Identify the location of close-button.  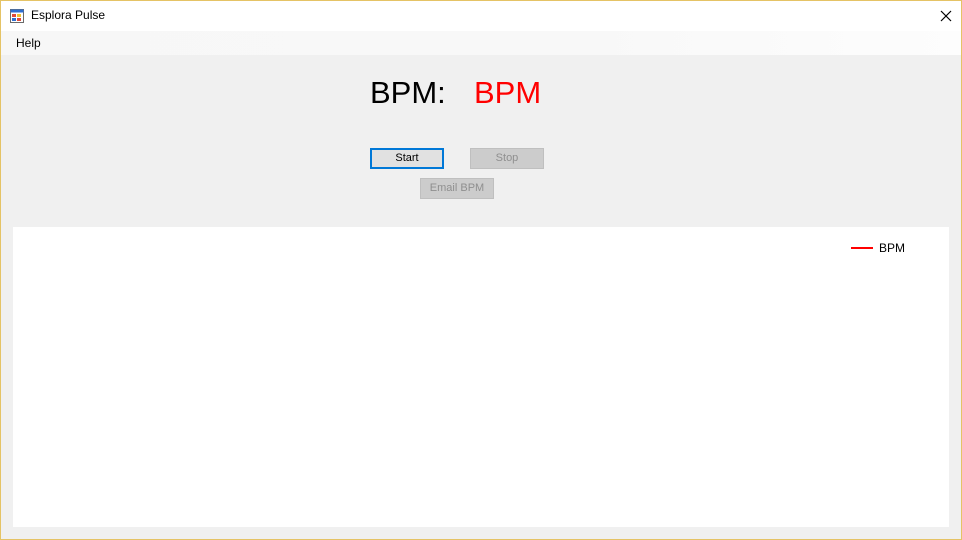
(946, 16).